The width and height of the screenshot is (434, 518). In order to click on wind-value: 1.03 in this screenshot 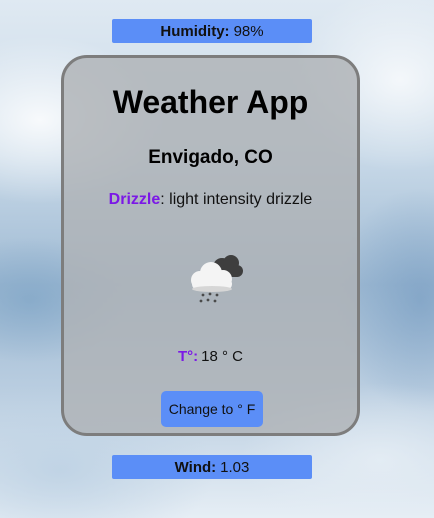, I will do `click(235, 467)`.